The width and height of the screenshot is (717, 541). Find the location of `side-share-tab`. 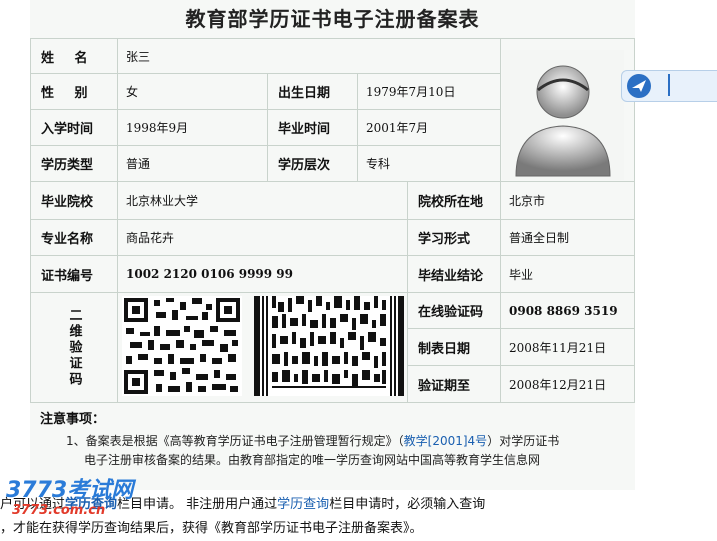

side-share-tab is located at coordinates (669, 86).